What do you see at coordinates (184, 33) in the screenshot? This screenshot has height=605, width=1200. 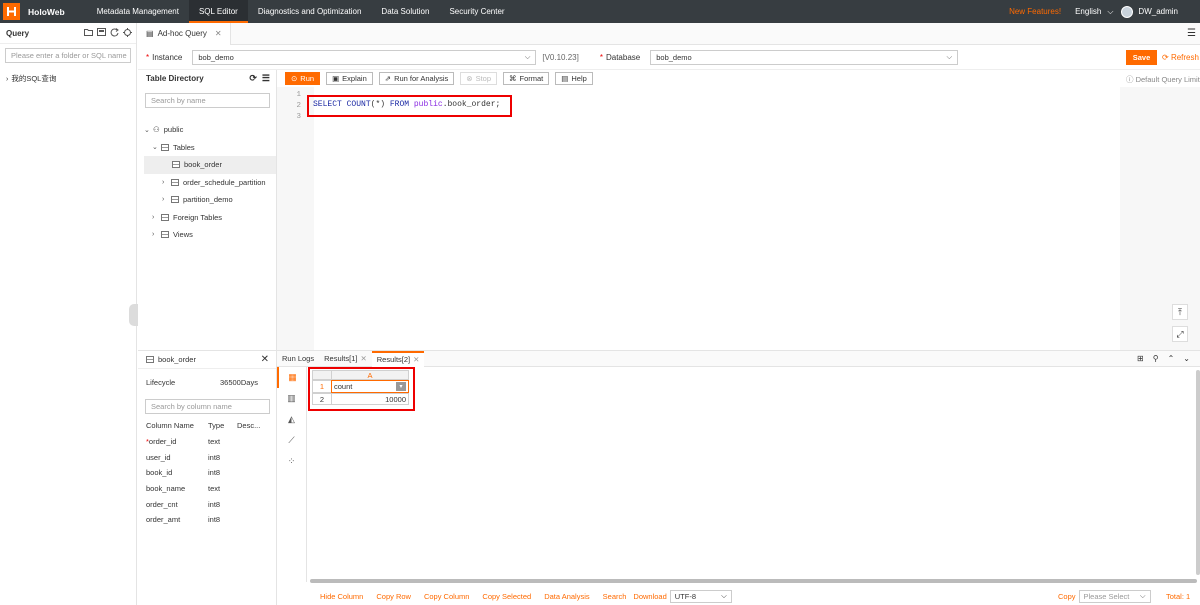 I see `tab-ad-hoc-query: ▤ Ad-hoc Query ✕` at bounding box center [184, 33].